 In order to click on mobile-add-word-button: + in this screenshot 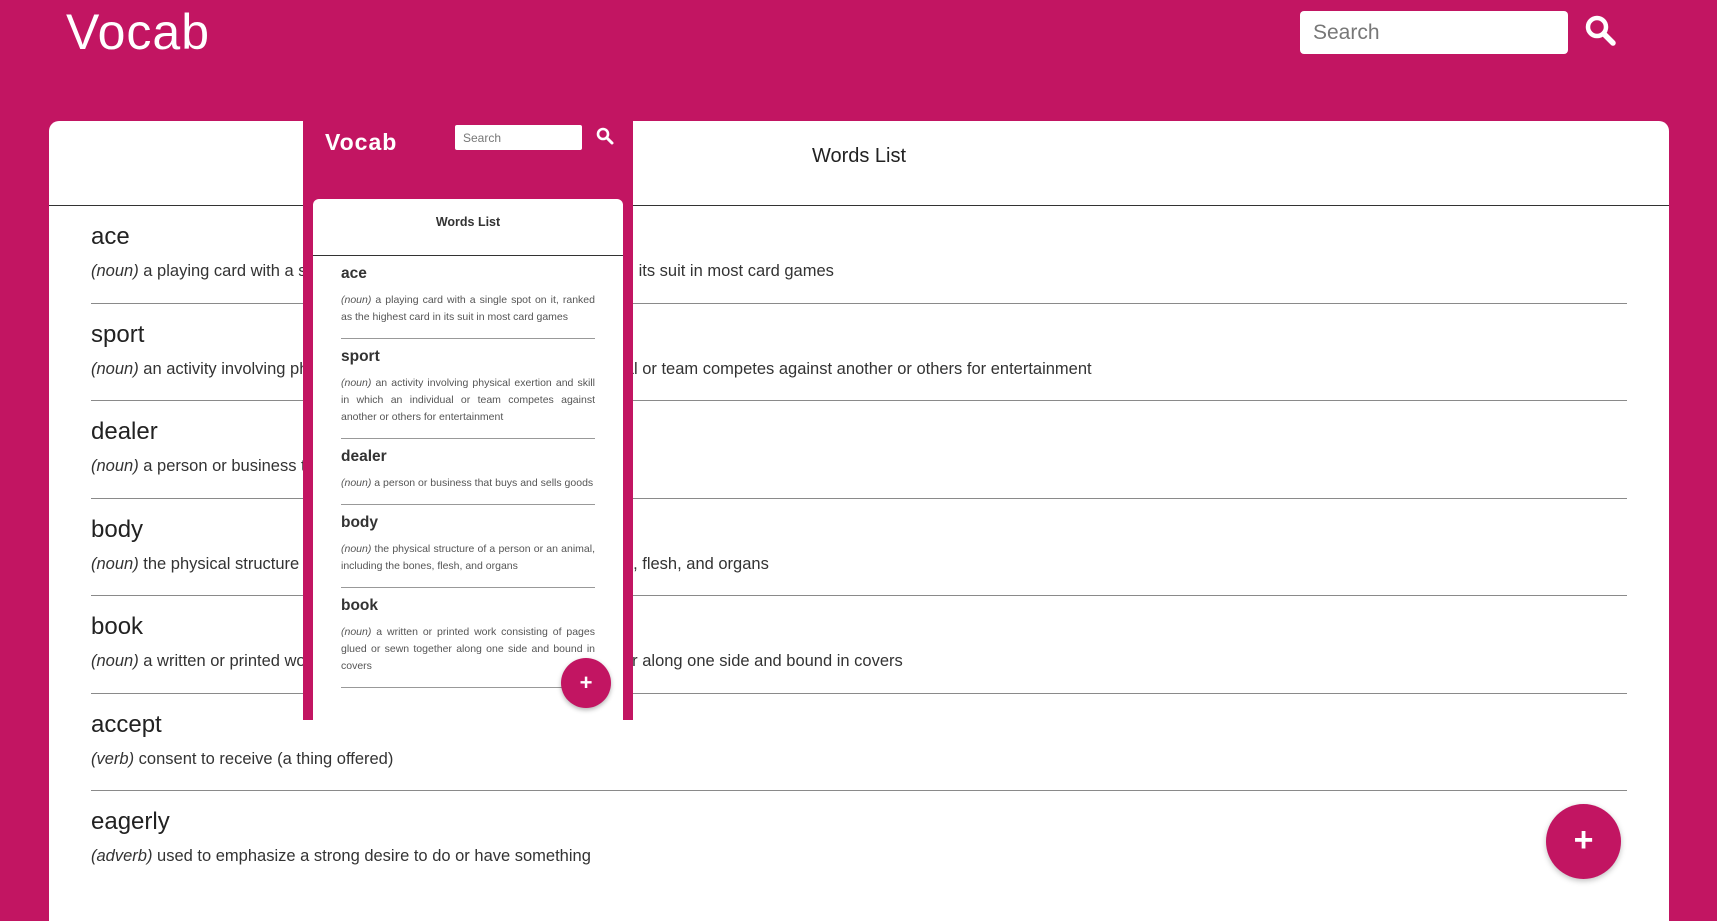, I will do `click(586, 683)`.